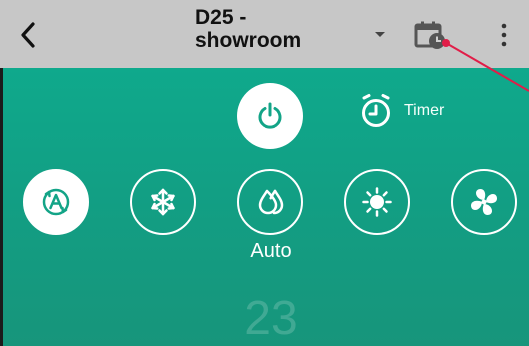 This screenshot has height=346, width=529. Describe the element at coordinates (424, 110) in the screenshot. I see `timer-label: Timer` at that location.